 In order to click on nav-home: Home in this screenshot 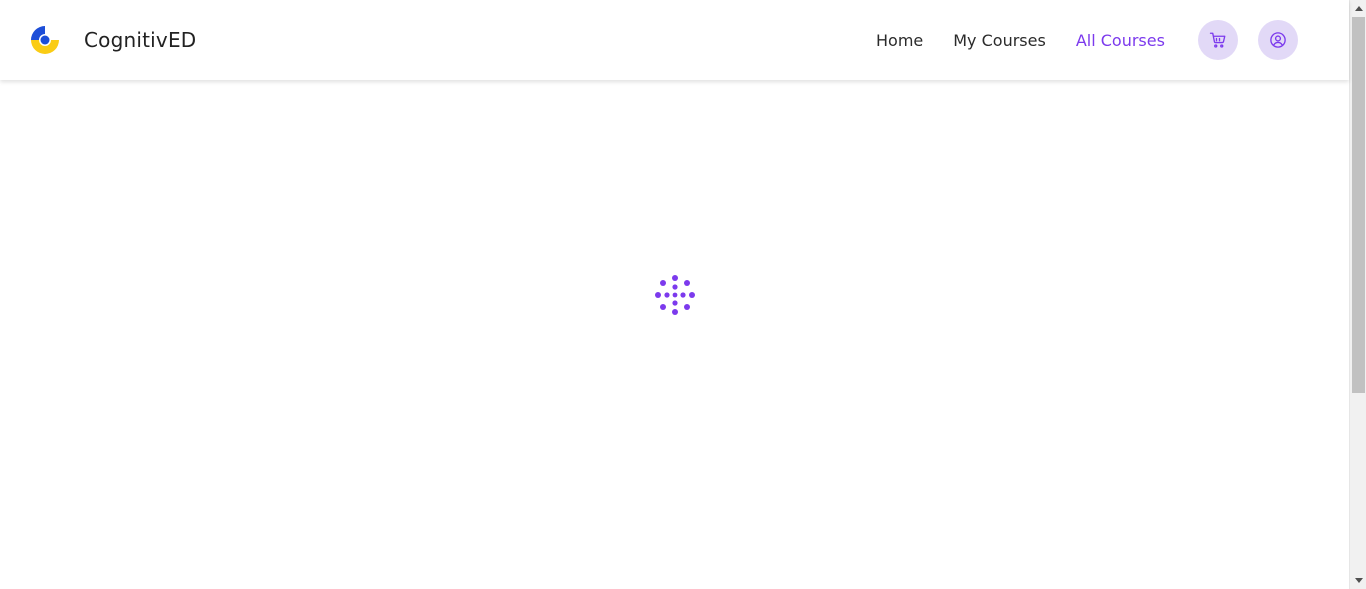, I will do `click(899, 40)`.